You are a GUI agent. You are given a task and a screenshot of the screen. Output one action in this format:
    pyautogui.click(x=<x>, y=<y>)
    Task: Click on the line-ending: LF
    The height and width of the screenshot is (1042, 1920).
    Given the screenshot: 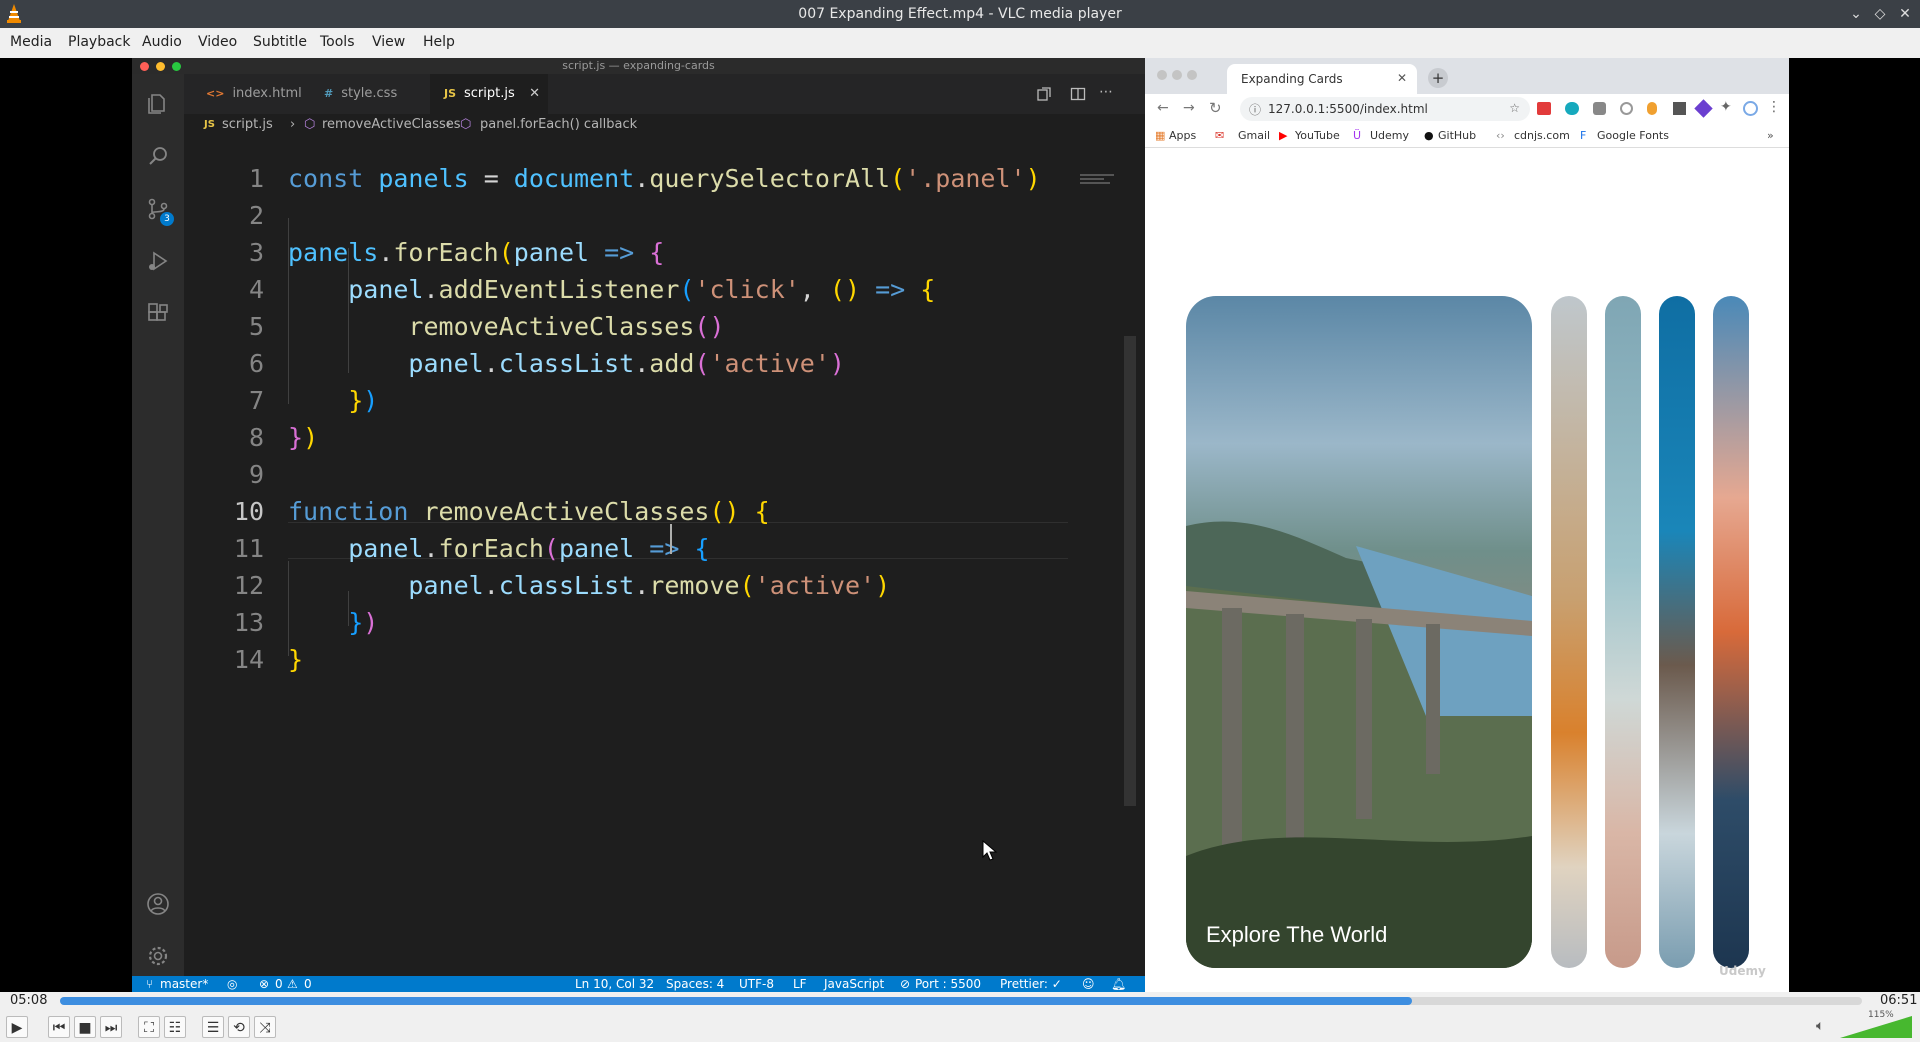 What is the action you would take?
    pyautogui.click(x=800, y=984)
    